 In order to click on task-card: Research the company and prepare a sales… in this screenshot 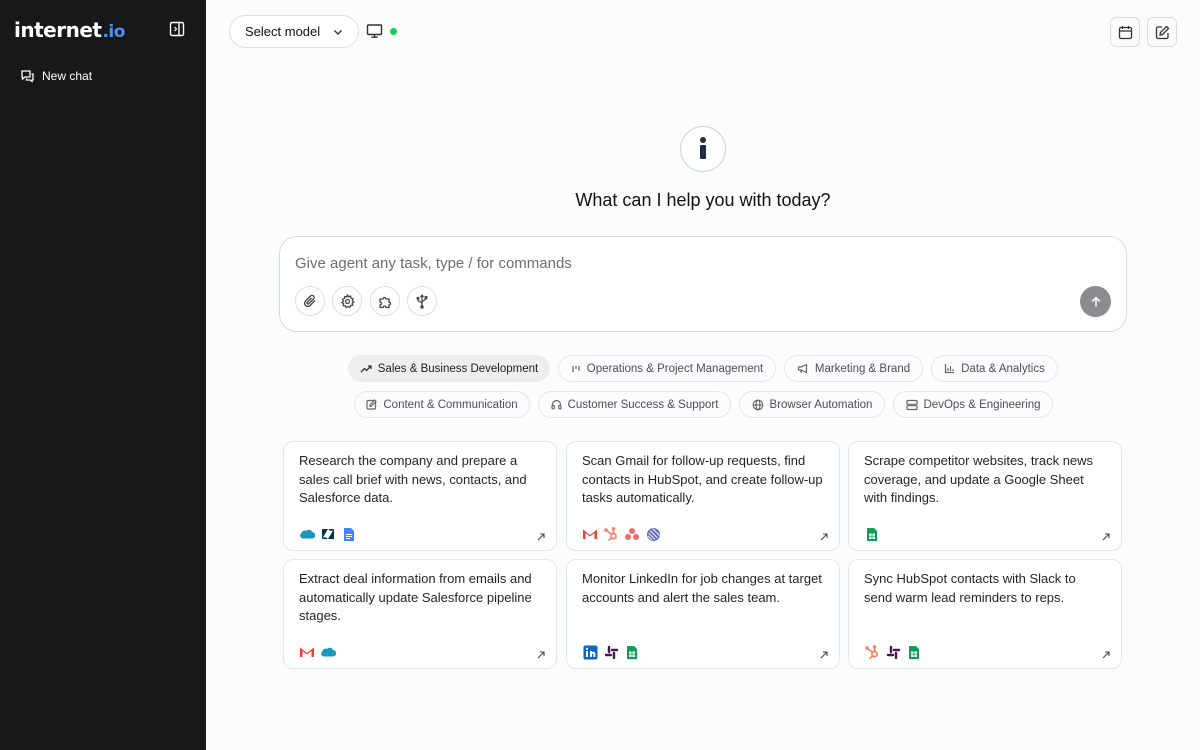, I will do `click(420, 496)`.